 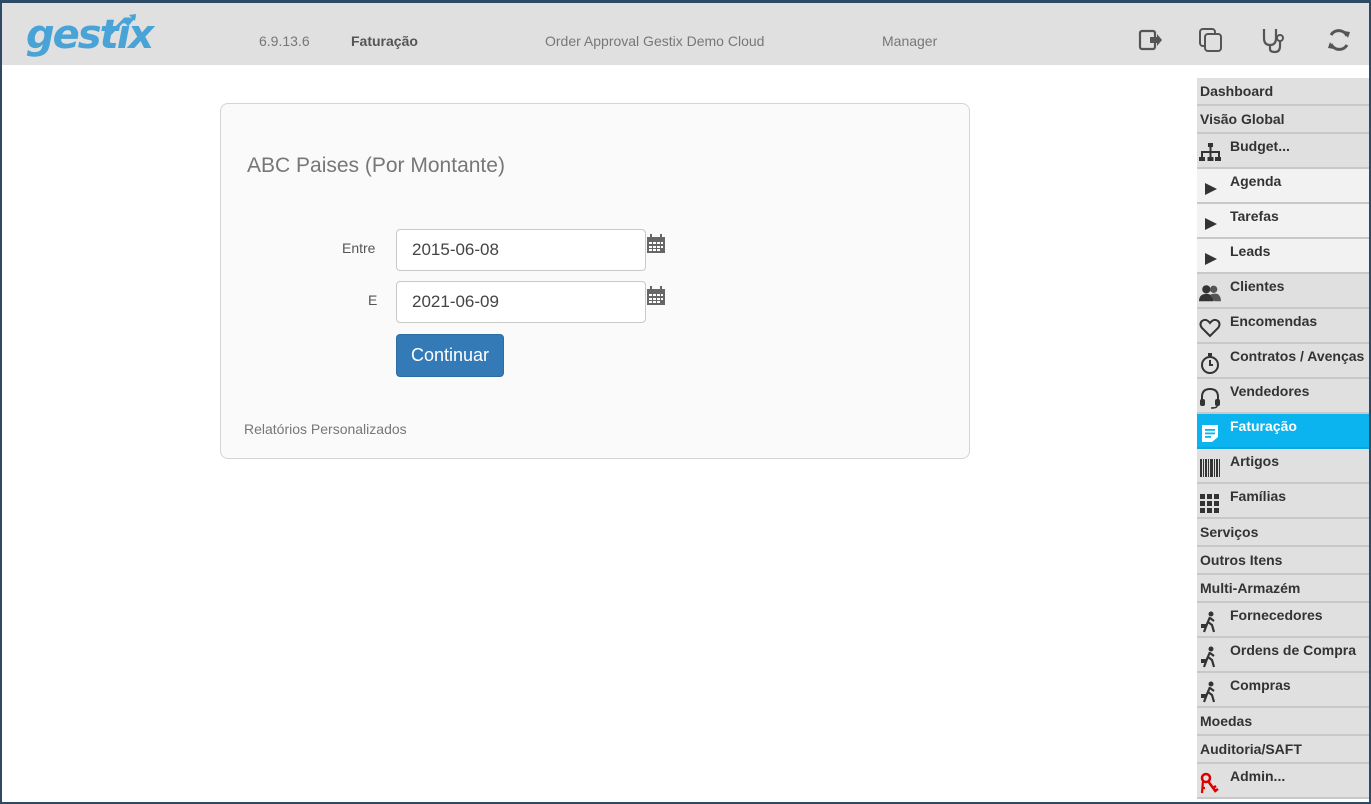 I want to click on sidebar-item-auditoria-saft: Auditoria/SAFT, so click(x=1283, y=750).